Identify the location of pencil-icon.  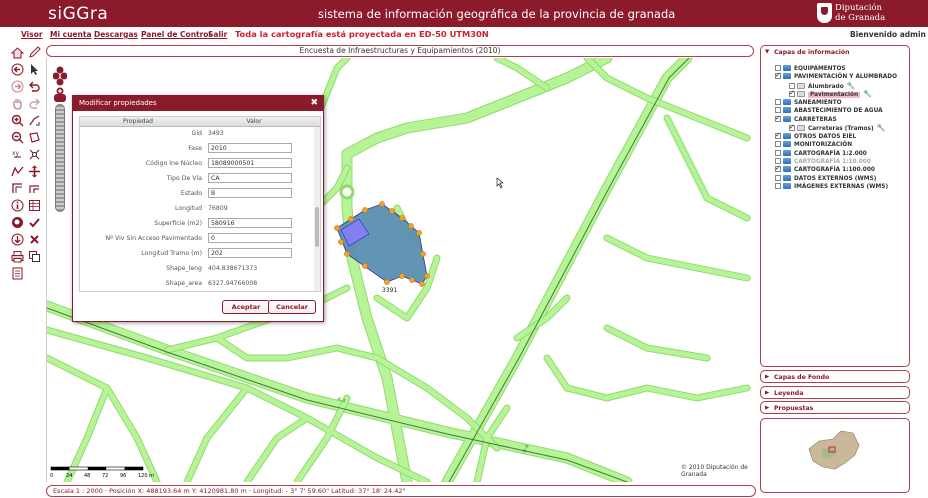
(34, 52).